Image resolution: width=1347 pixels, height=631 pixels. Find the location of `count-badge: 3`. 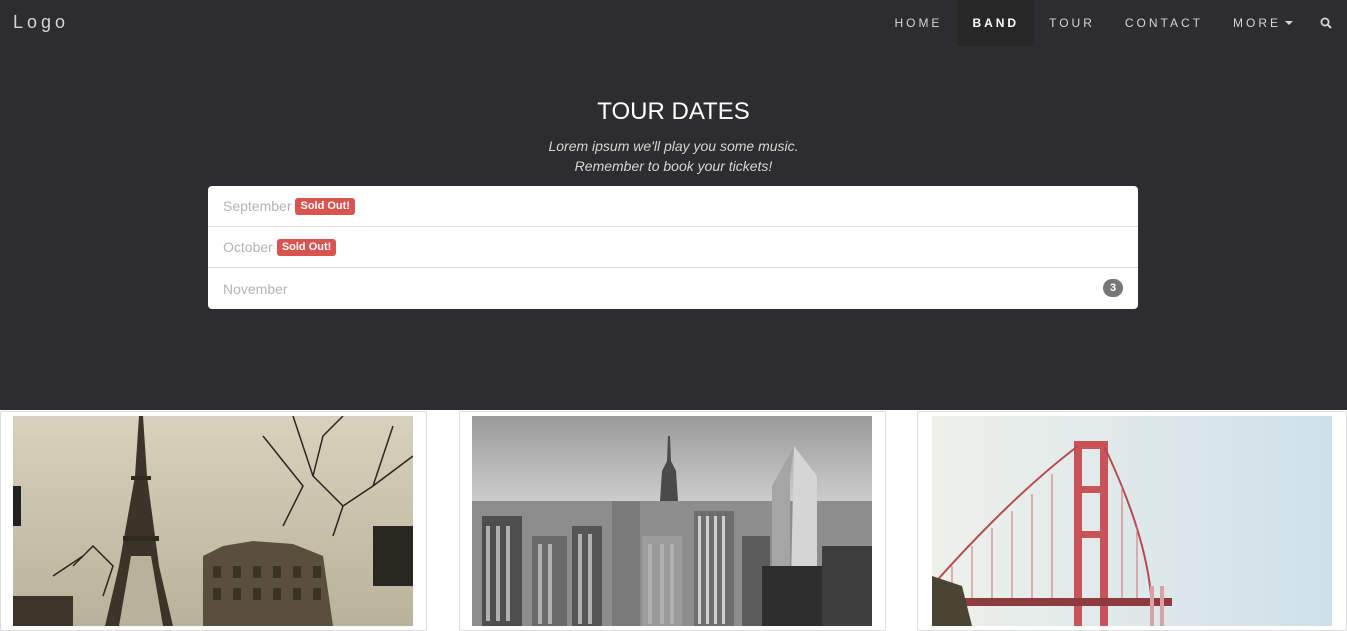

count-badge: 3 is located at coordinates (1113, 288).